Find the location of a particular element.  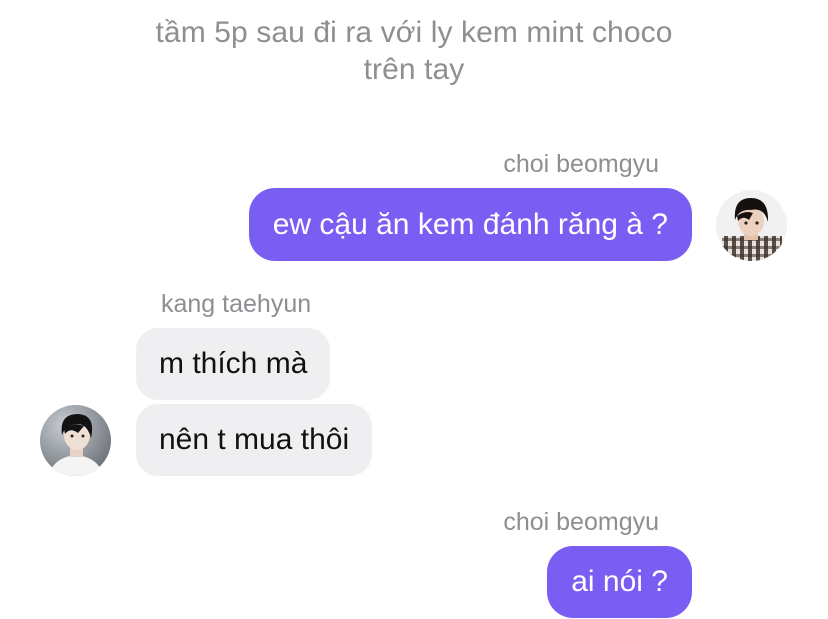

avatar-beomgyu is located at coordinates (751, 225).